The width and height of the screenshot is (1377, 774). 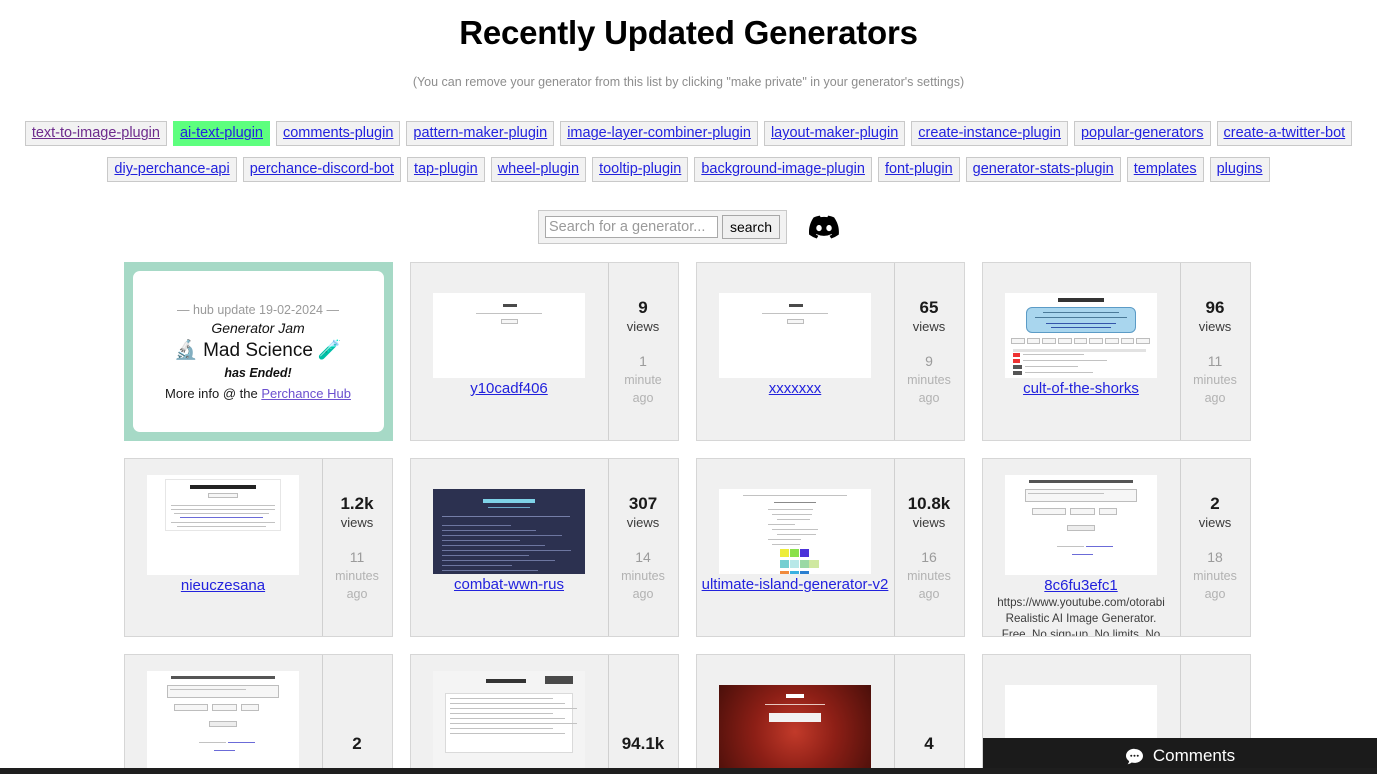 What do you see at coordinates (1215, 556) in the screenshot?
I see `time-number: 18` at bounding box center [1215, 556].